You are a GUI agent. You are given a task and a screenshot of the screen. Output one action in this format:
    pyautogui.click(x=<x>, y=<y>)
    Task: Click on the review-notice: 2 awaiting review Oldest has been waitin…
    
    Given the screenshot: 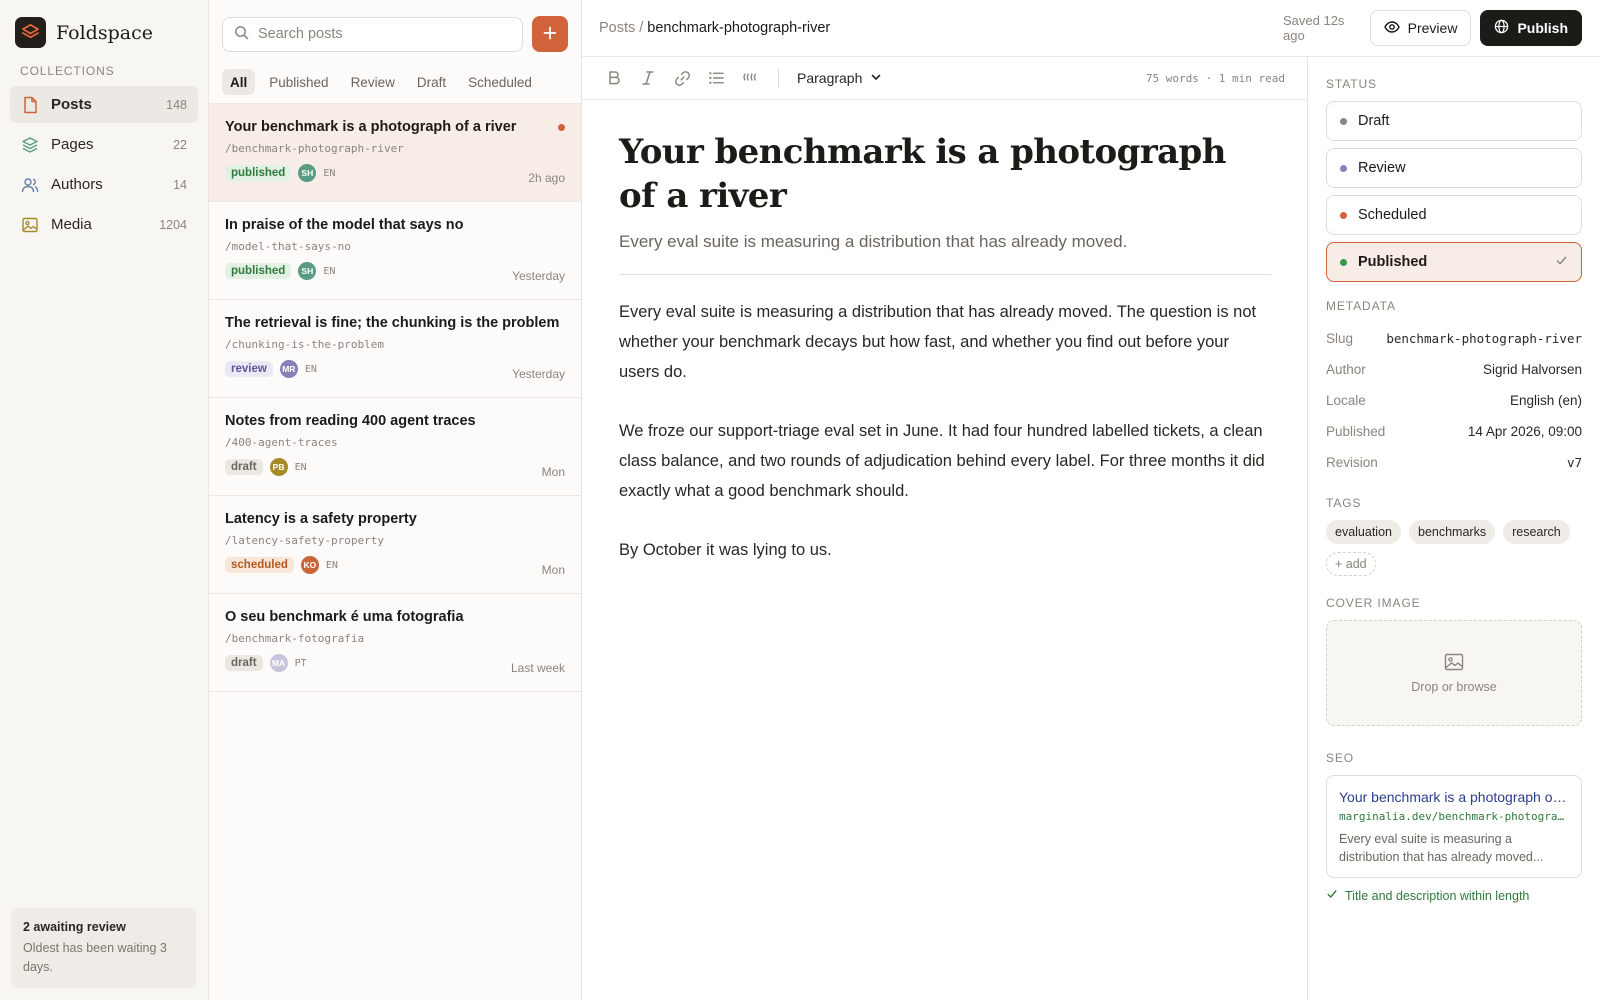 What is the action you would take?
    pyautogui.click(x=103, y=948)
    